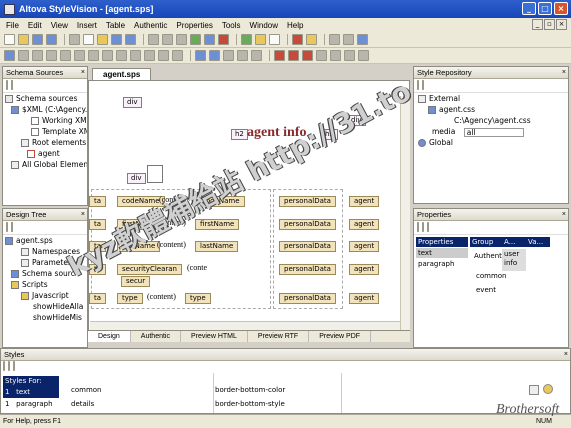 This screenshot has width=571, height=428. Describe the element at coordinates (418, 227) in the screenshot. I see `properties-icon` at that location.